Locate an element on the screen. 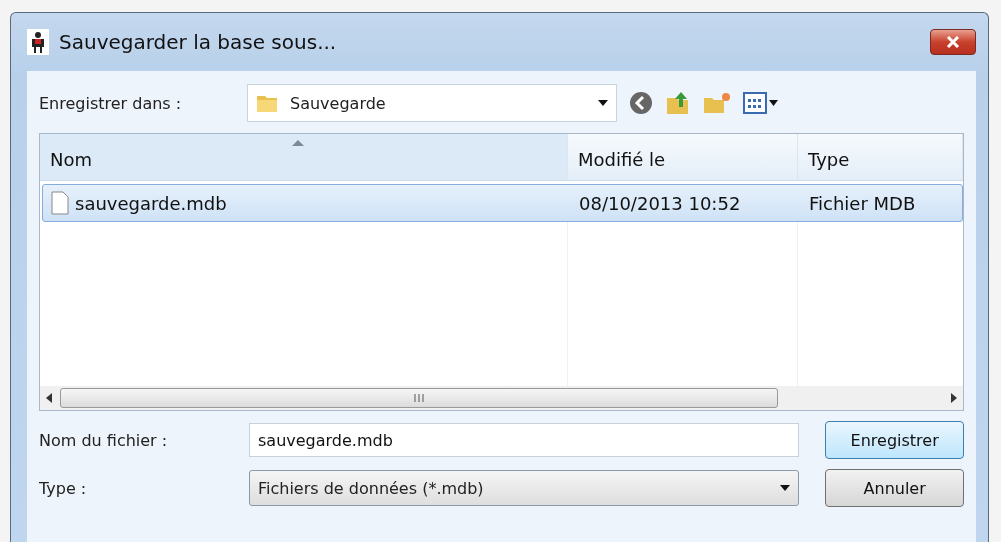 This screenshot has height=542, width=1001. sort-arrow-icon is located at coordinates (297, 143).